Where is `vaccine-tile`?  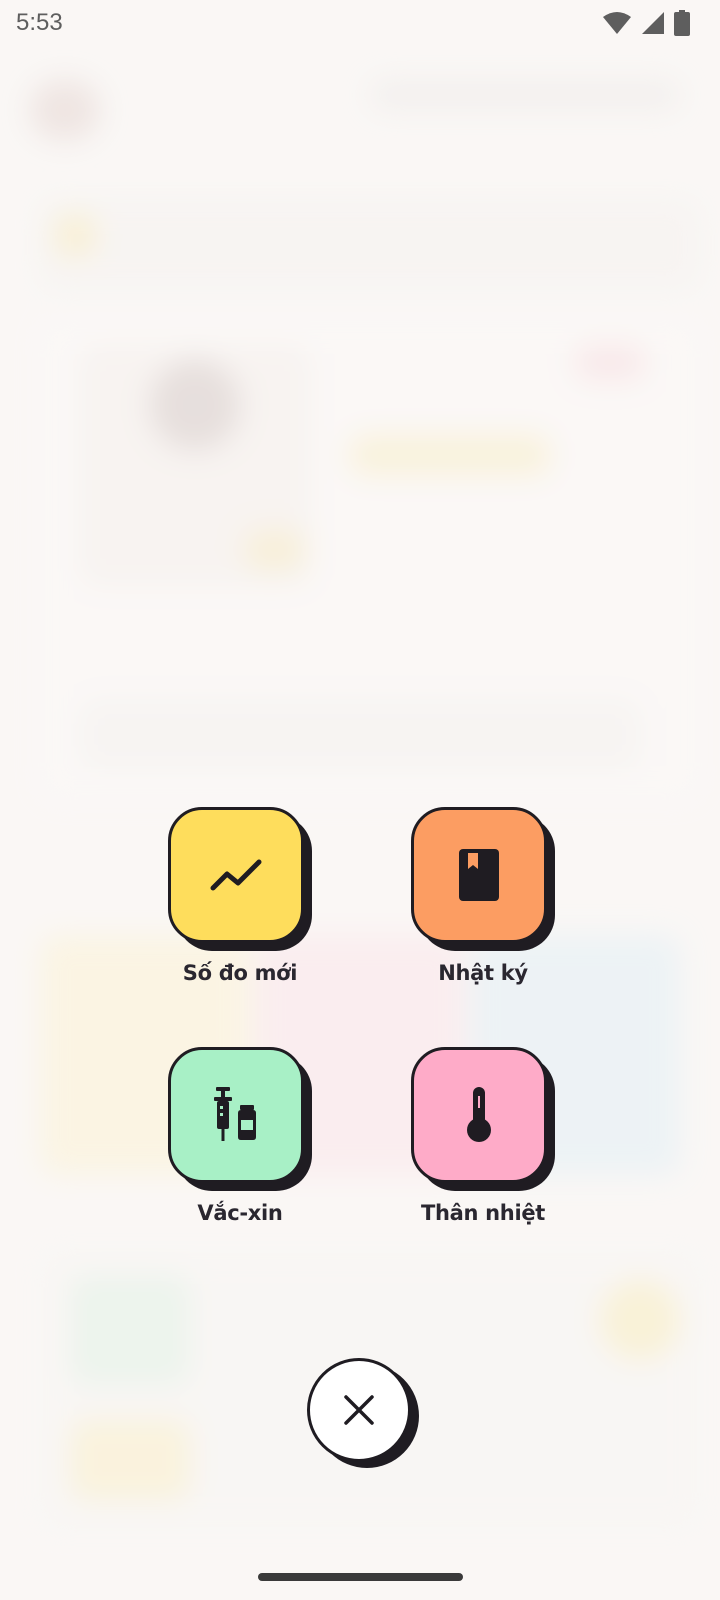
vaccine-tile is located at coordinates (240, 1119).